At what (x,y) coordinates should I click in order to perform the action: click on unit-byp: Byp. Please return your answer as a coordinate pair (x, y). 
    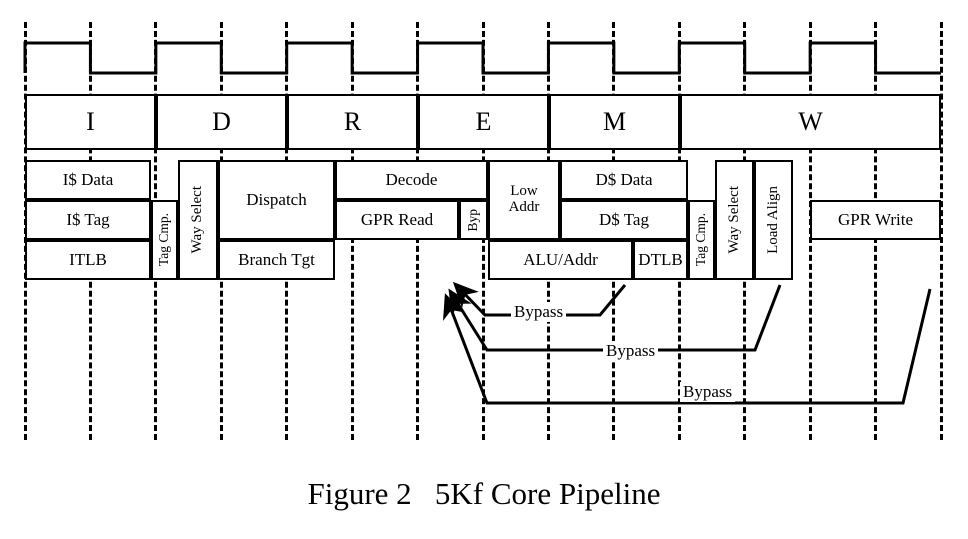
    Looking at the image, I should click on (473, 220).